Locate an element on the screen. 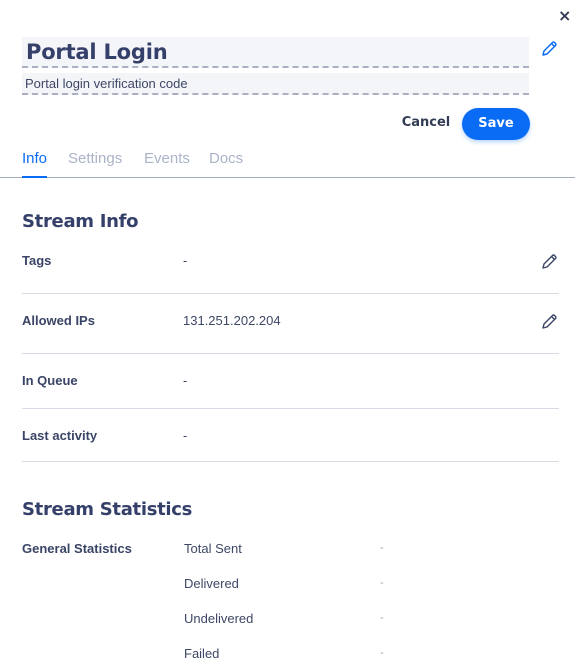 This screenshot has width=575, height=670. delivered-value: - is located at coordinates (382, 583).